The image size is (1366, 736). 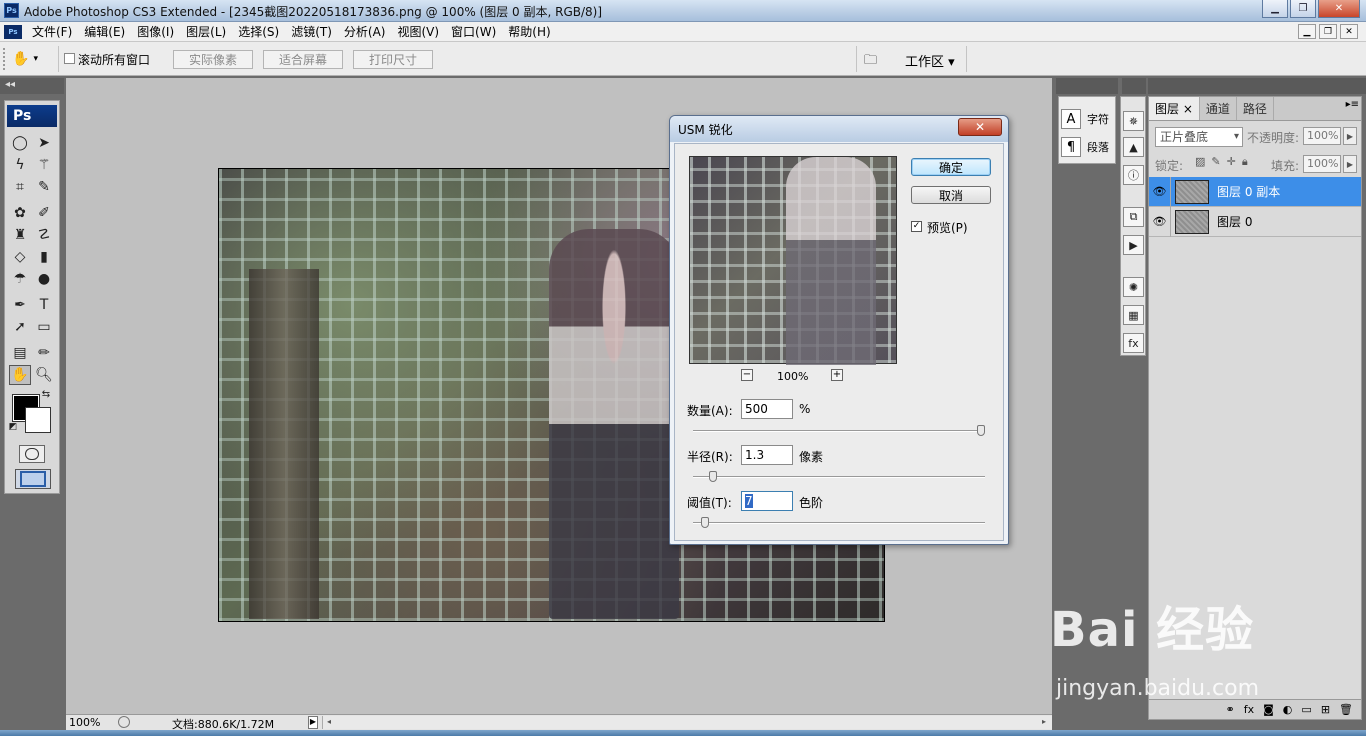 I want to click on status-menu-arrow: ▶, so click(x=313, y=722).